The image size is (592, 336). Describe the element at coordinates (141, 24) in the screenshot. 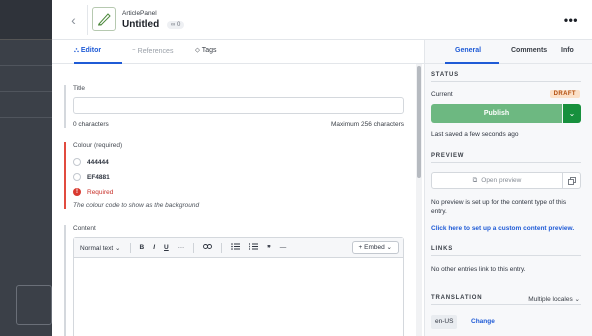

I see `entry-title: Untitled` at that location.